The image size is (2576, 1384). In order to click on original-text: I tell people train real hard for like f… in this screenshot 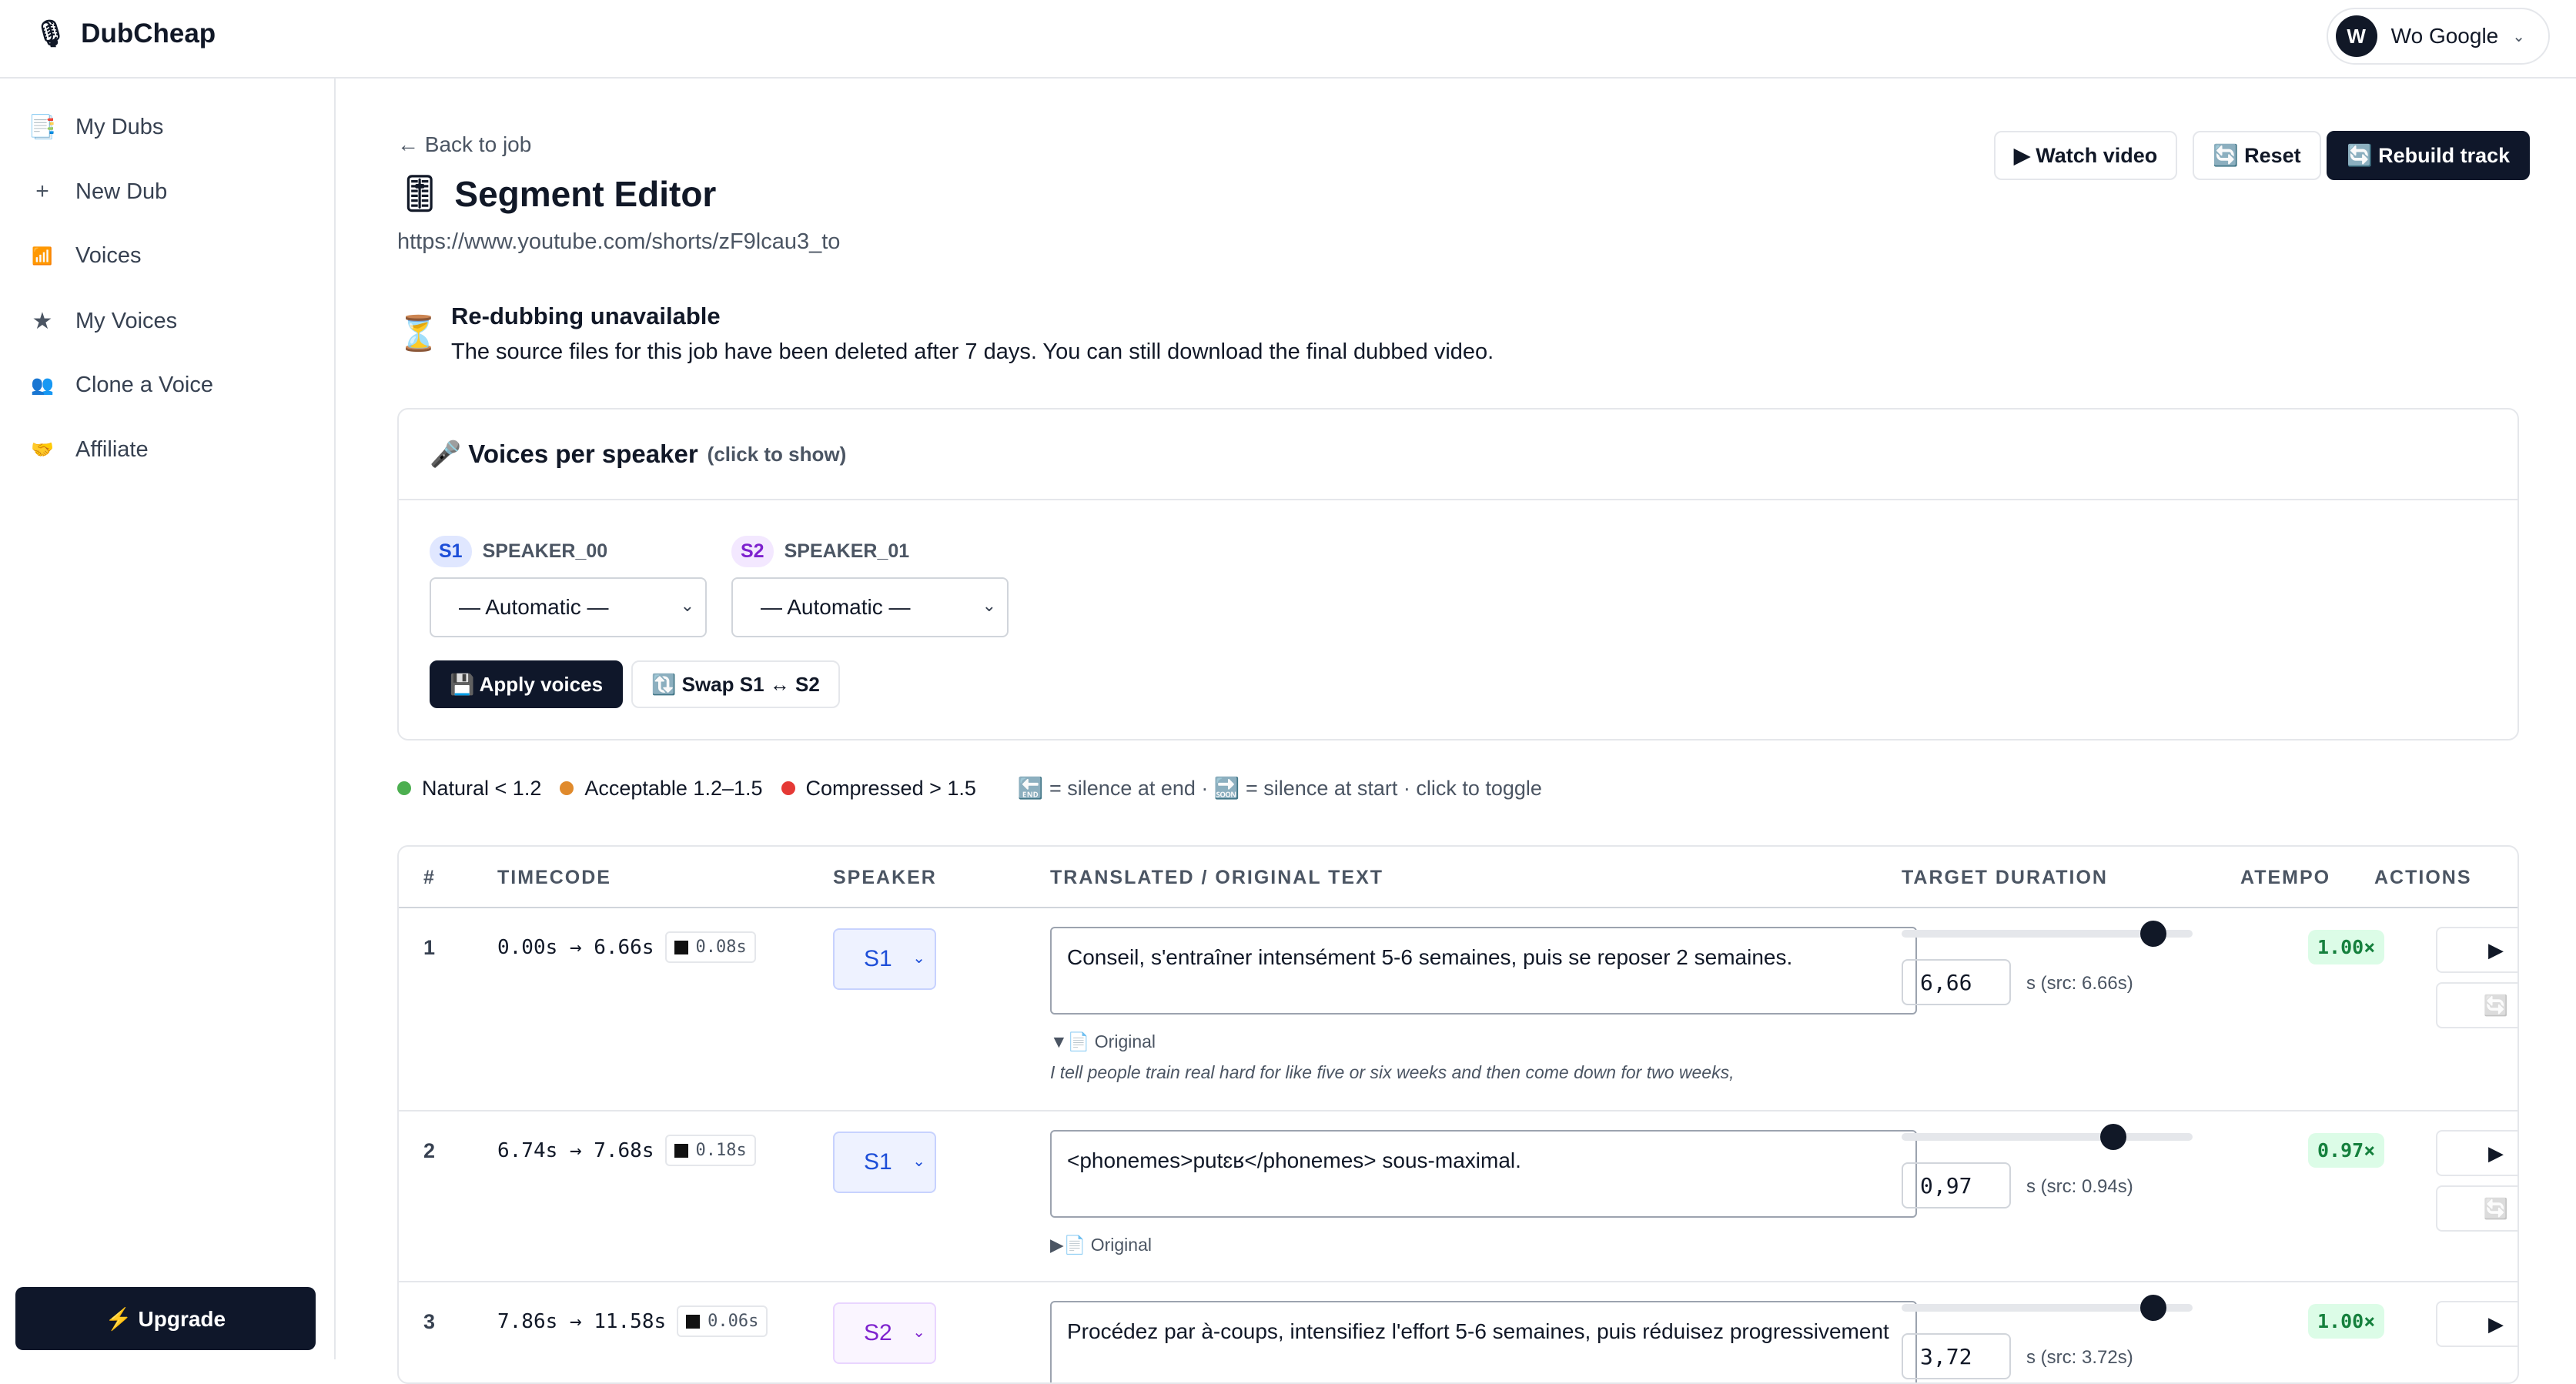, I will do `click(1393, 1072)`.